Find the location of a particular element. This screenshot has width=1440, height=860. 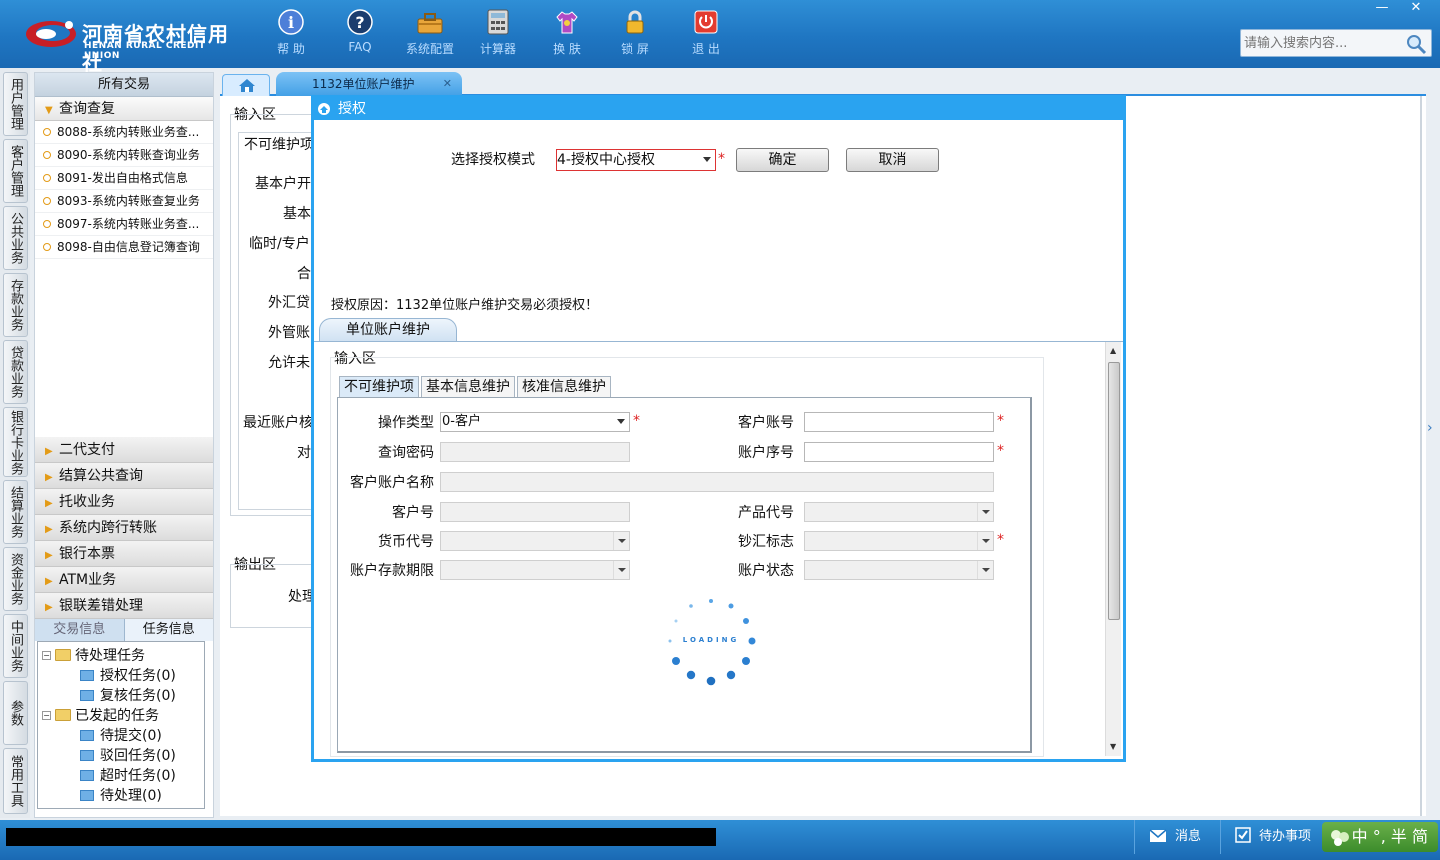

vtab-fund-business: 资金业务 is located at coordinates (15, 579).